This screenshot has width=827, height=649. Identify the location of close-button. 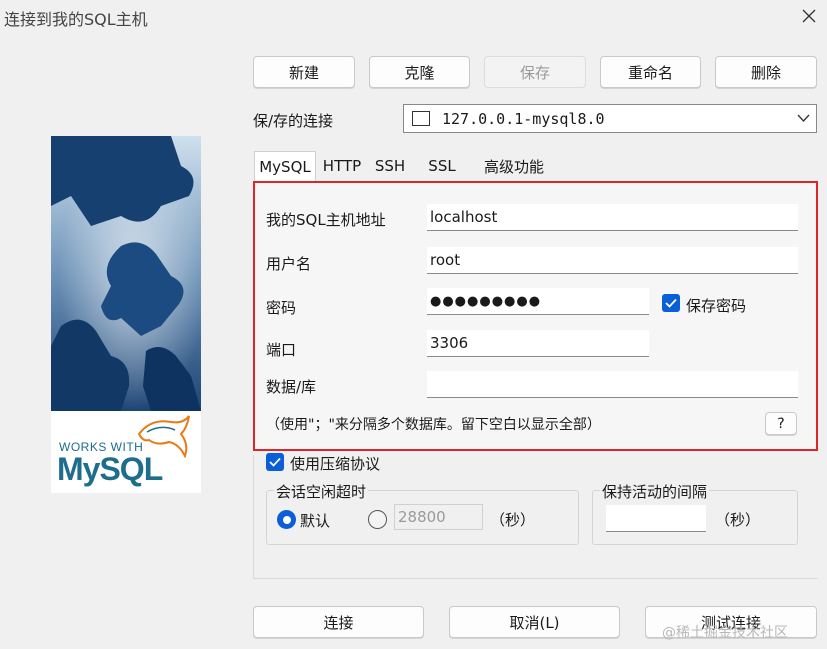
(808, 16).